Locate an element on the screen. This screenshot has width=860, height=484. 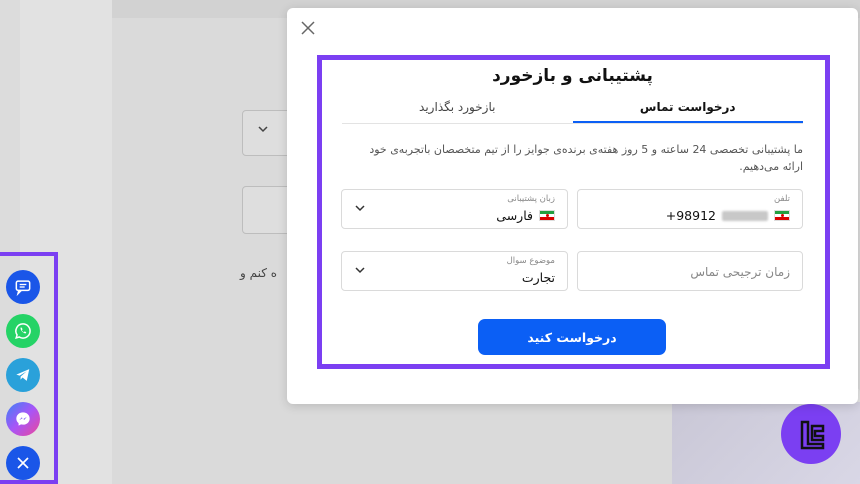
support-language-value: فارسی is located at coordinates (514, 215).